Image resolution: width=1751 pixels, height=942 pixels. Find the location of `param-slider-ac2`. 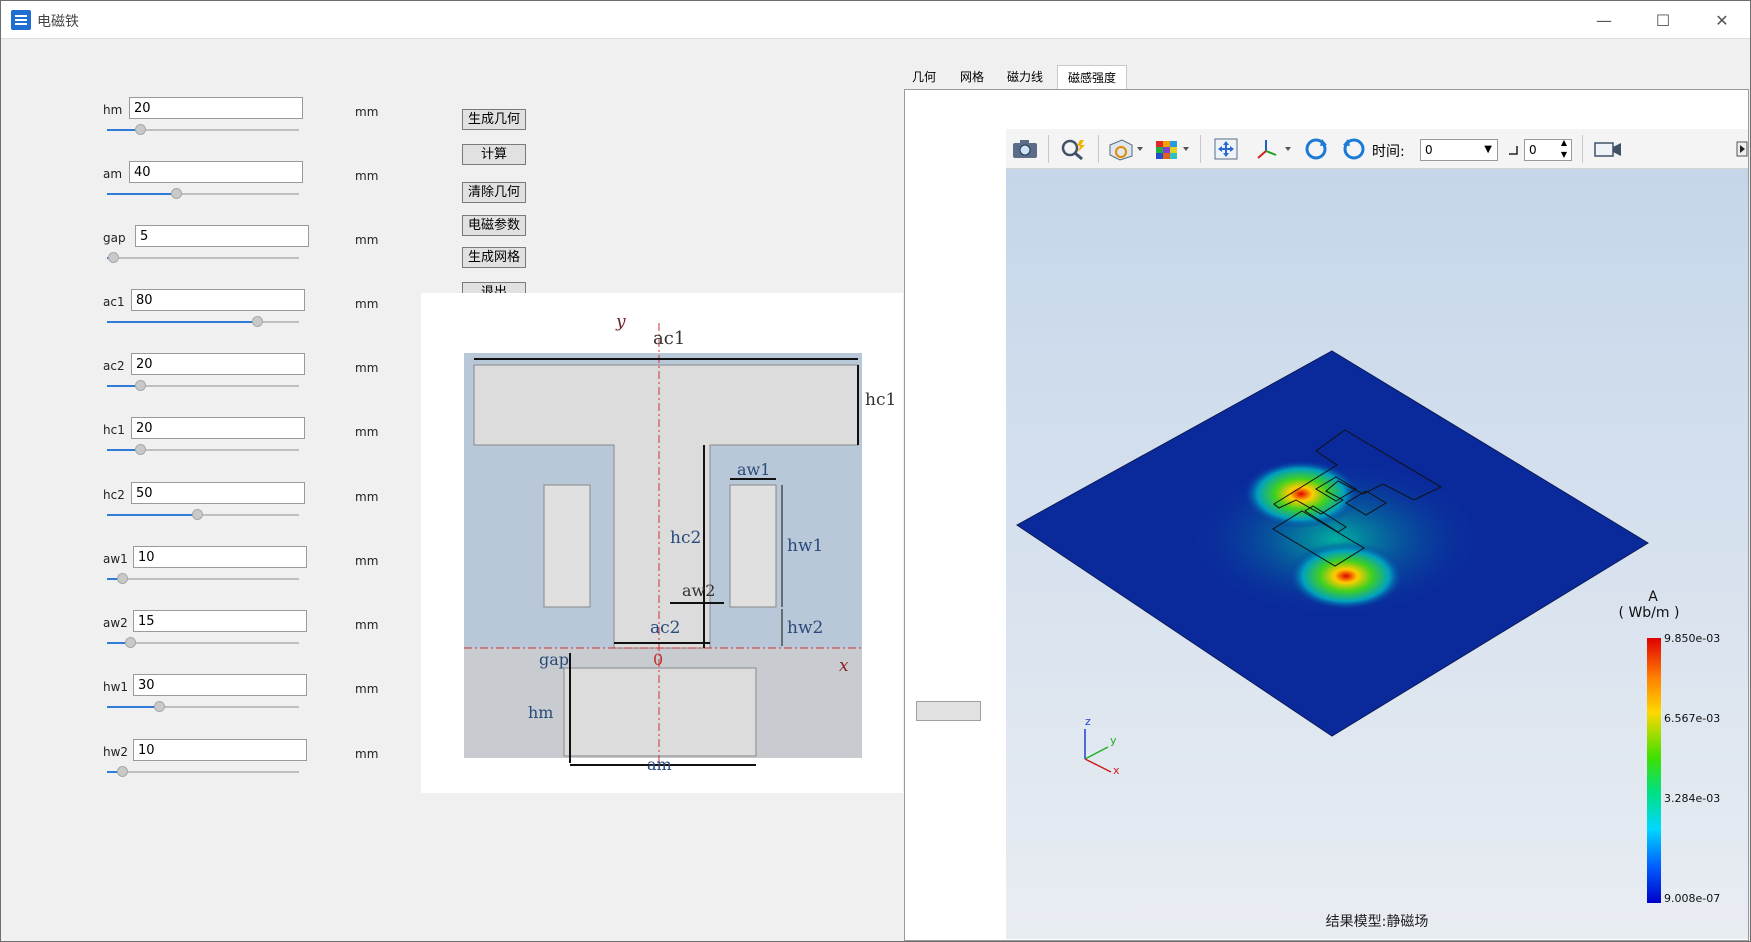

param-slider-ac2 is located at coordinates (203, 385).